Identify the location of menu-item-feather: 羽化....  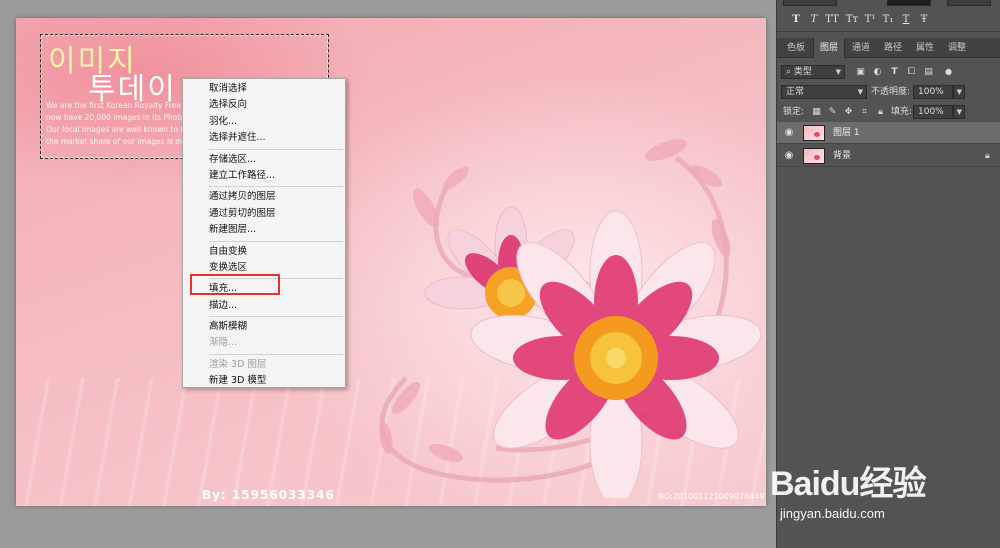
(264, 122).